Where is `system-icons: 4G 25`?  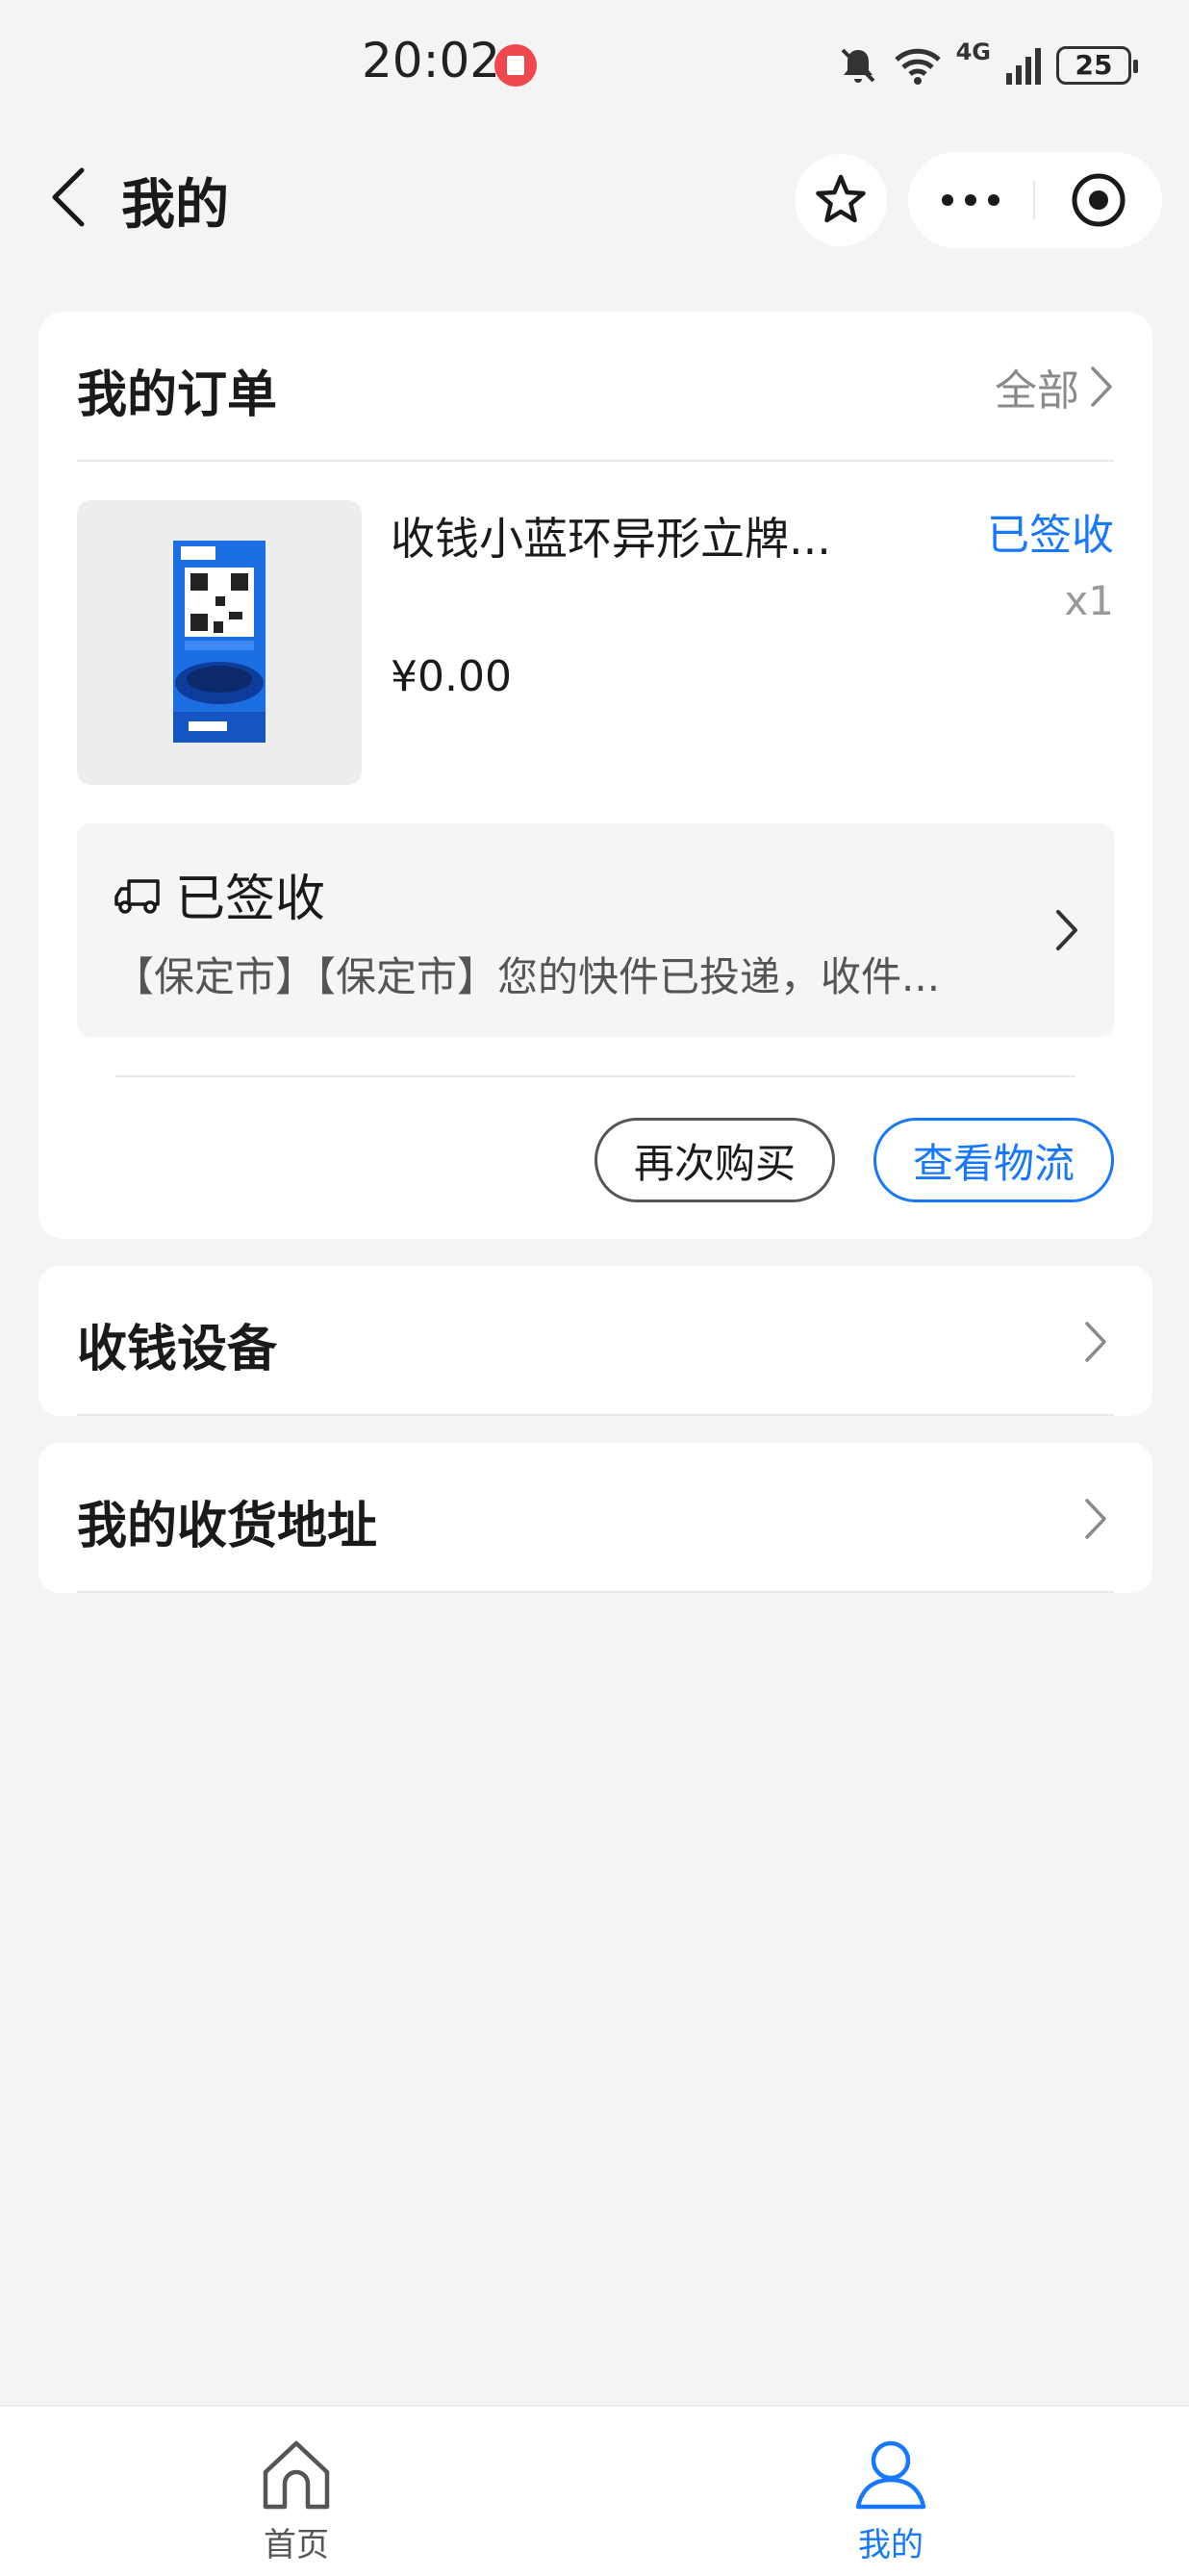
system-icons: 4G 25 is located at coordinates (987, 66).